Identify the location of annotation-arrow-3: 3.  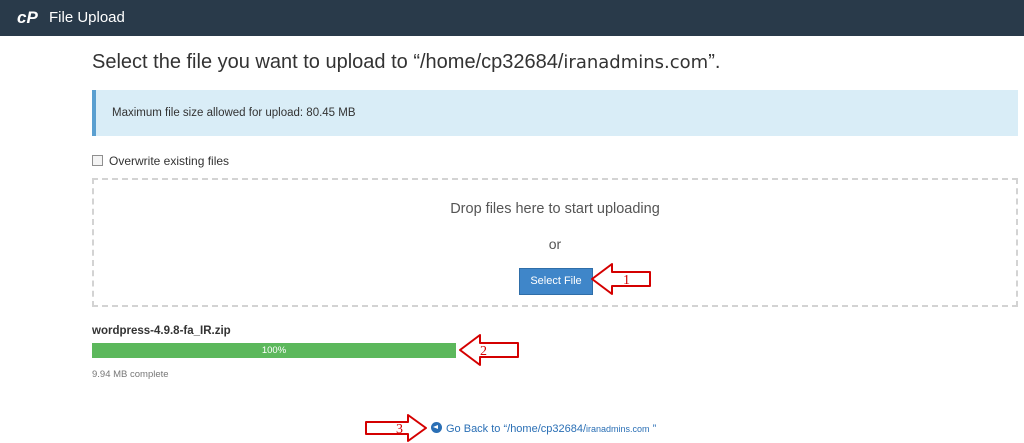
(396, 428).